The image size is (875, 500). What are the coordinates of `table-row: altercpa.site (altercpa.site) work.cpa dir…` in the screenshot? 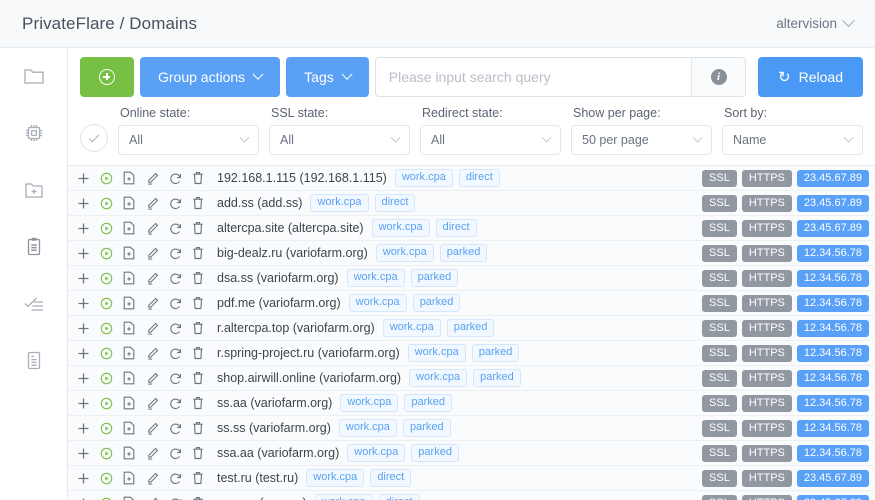 It's located at (471, 228).